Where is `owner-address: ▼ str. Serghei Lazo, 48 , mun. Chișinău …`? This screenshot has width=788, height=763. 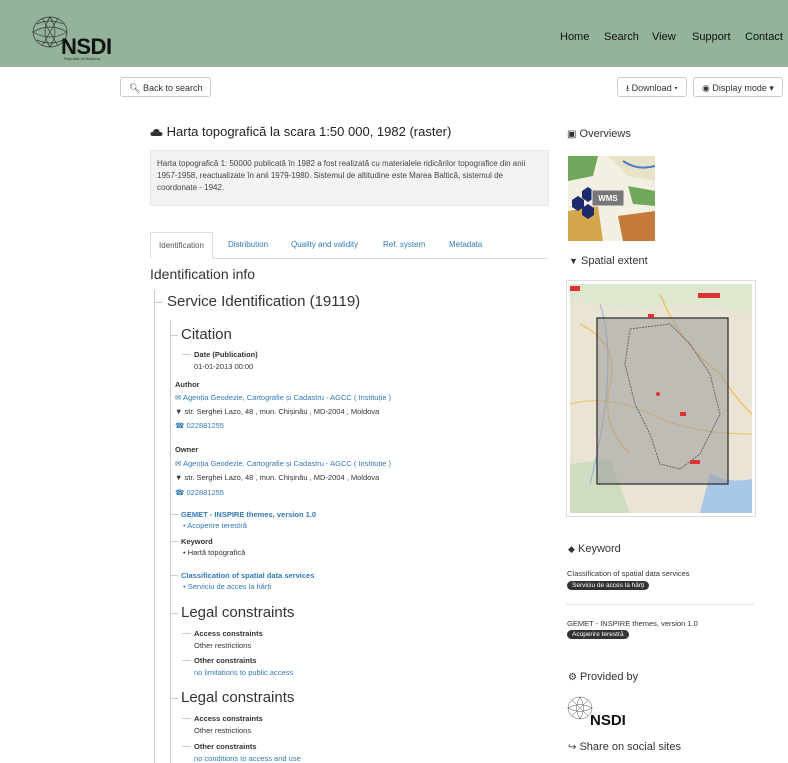 owner-address: ▼ str. Serghei Lazo, 48 , mun. Chișinău … is located at coordinates (277, 477).